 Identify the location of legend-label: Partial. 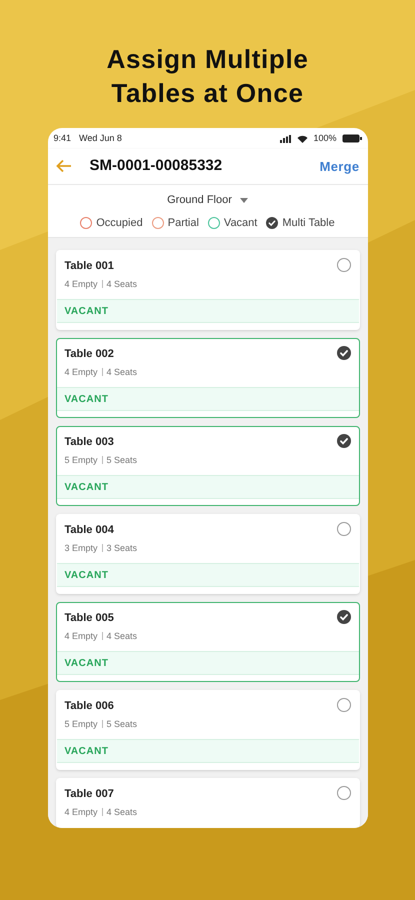
(183, 223).